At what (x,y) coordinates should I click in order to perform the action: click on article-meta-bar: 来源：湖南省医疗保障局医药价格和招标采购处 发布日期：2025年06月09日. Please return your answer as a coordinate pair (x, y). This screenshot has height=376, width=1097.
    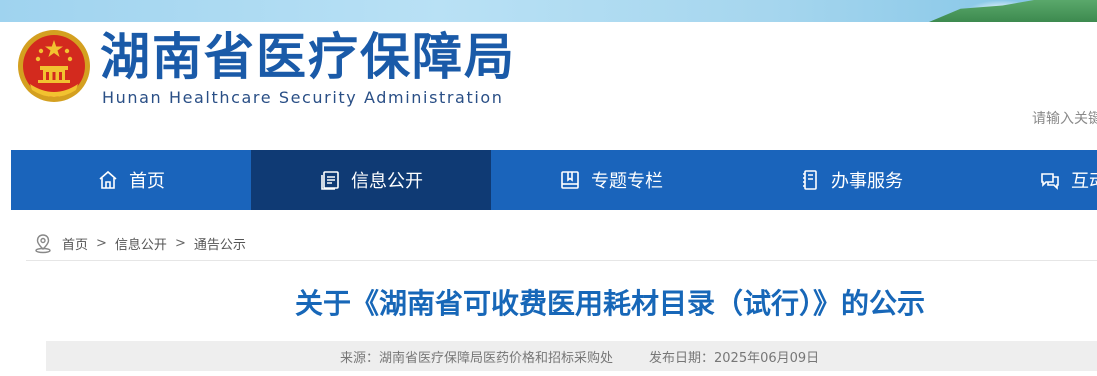
    Looking at the image, I should click on (571, 356).